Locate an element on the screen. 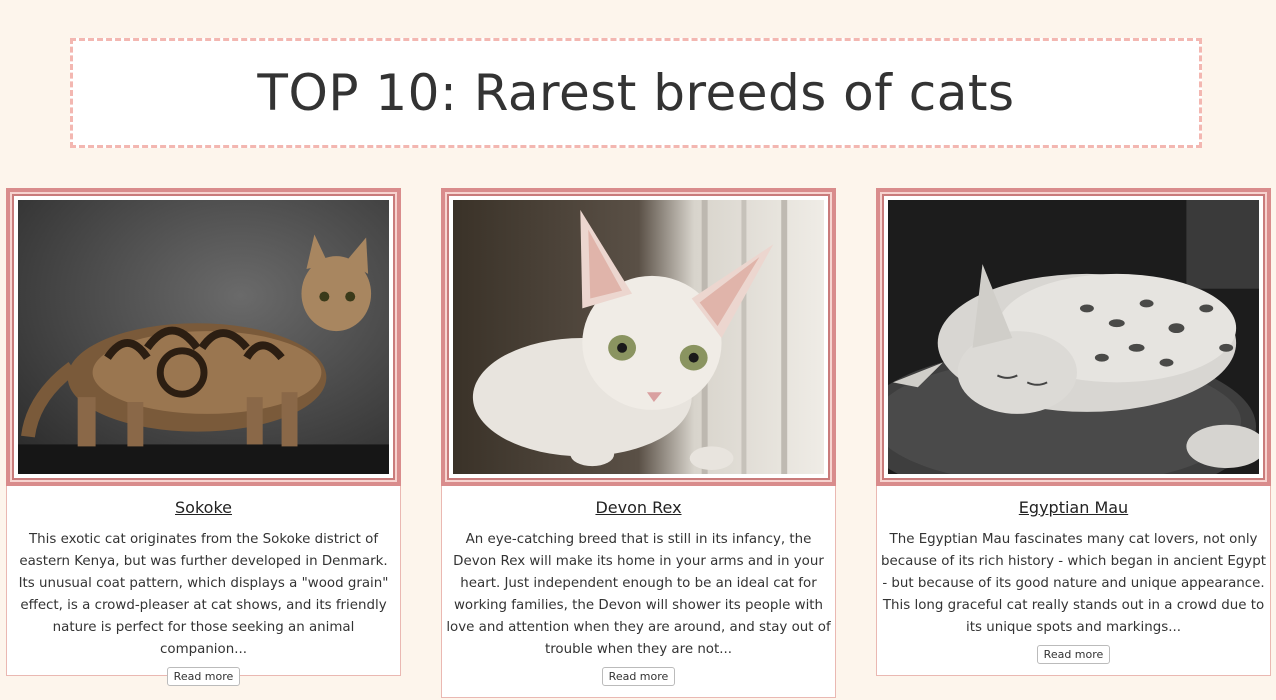 The height and width of the screenshot is (700, 1276). breed-name-link: Devon Rex is located at coordinates (638, 507).